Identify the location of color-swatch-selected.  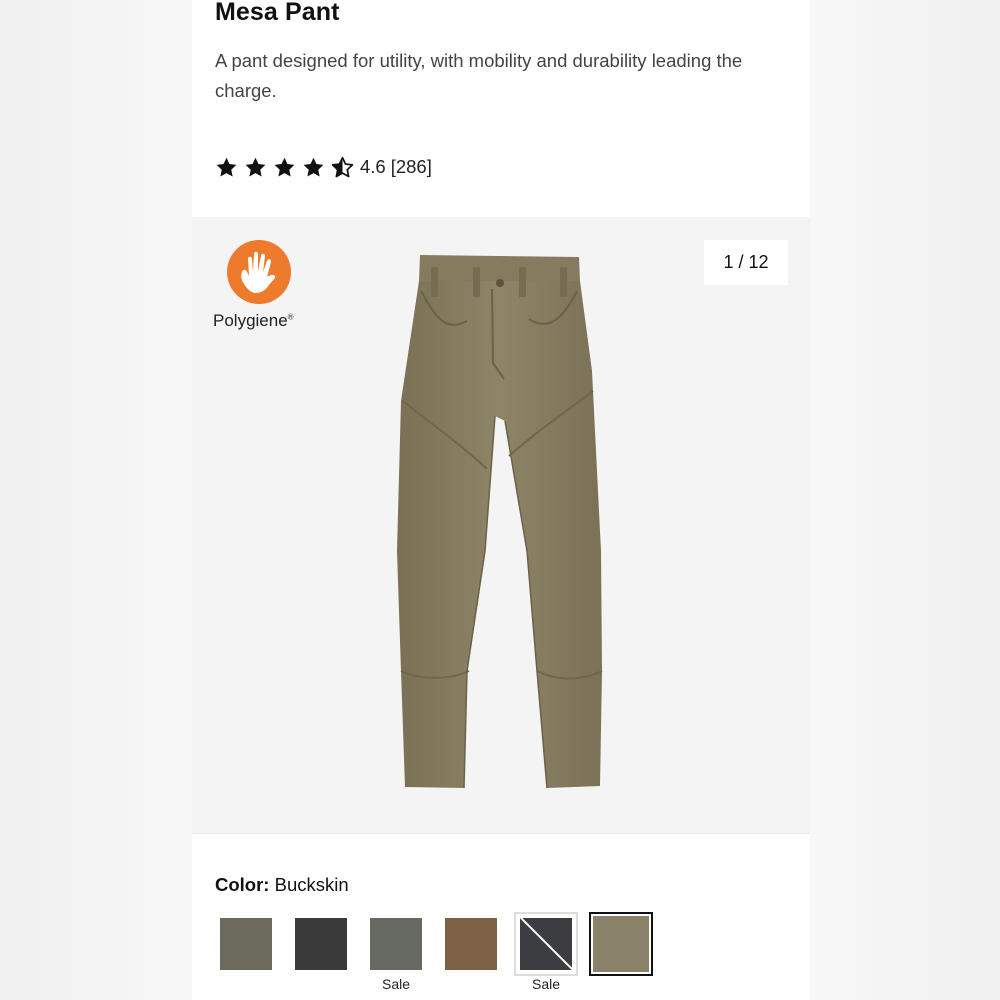
(621, 944).